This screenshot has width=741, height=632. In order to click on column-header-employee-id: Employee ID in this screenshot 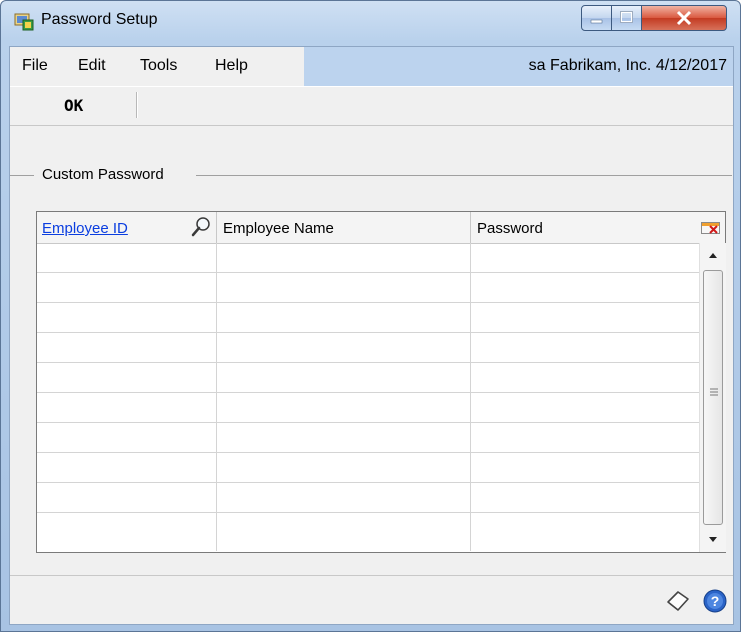, I will do `click(85, 228)`.